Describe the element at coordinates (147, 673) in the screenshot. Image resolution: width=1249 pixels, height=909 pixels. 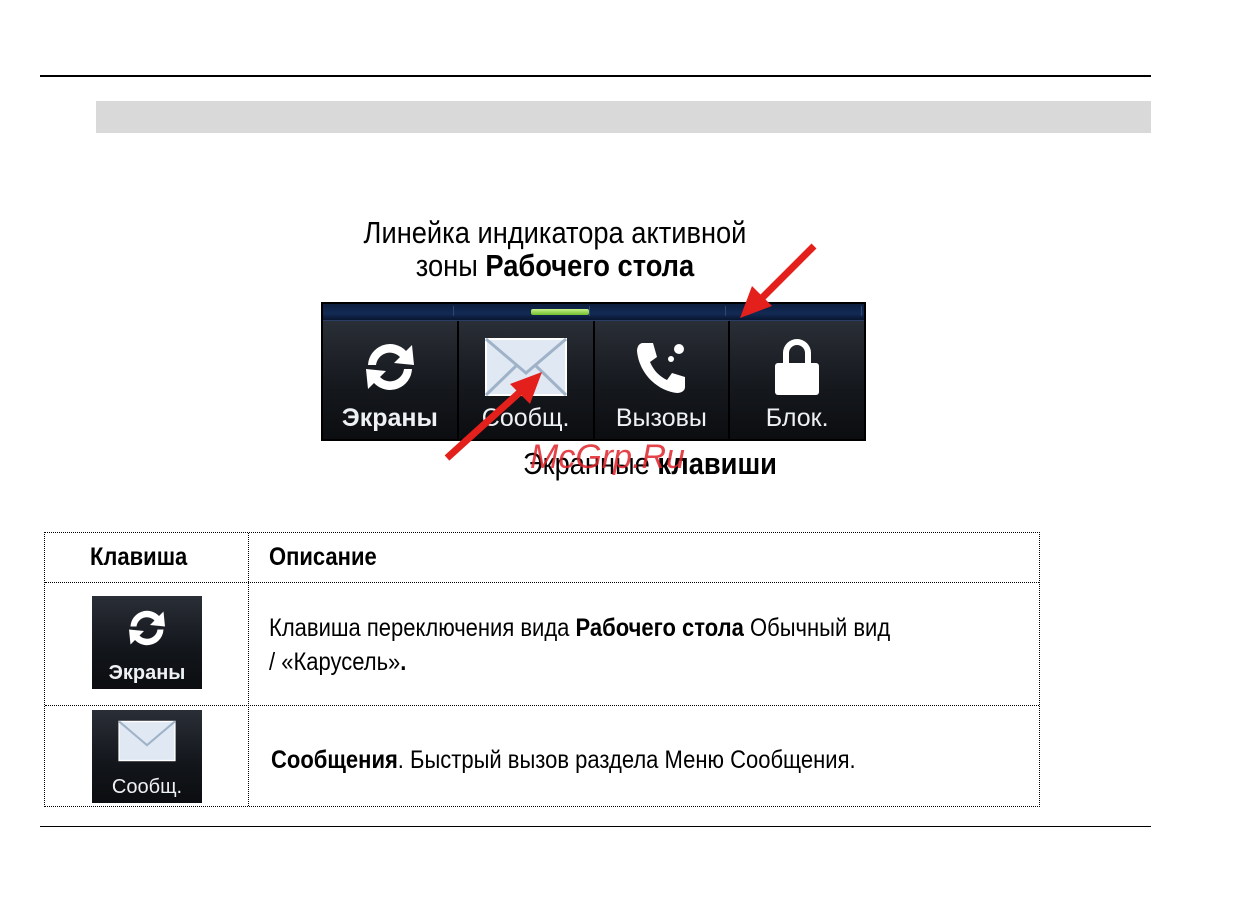
I see `row-key-label: Экраны` at that location.